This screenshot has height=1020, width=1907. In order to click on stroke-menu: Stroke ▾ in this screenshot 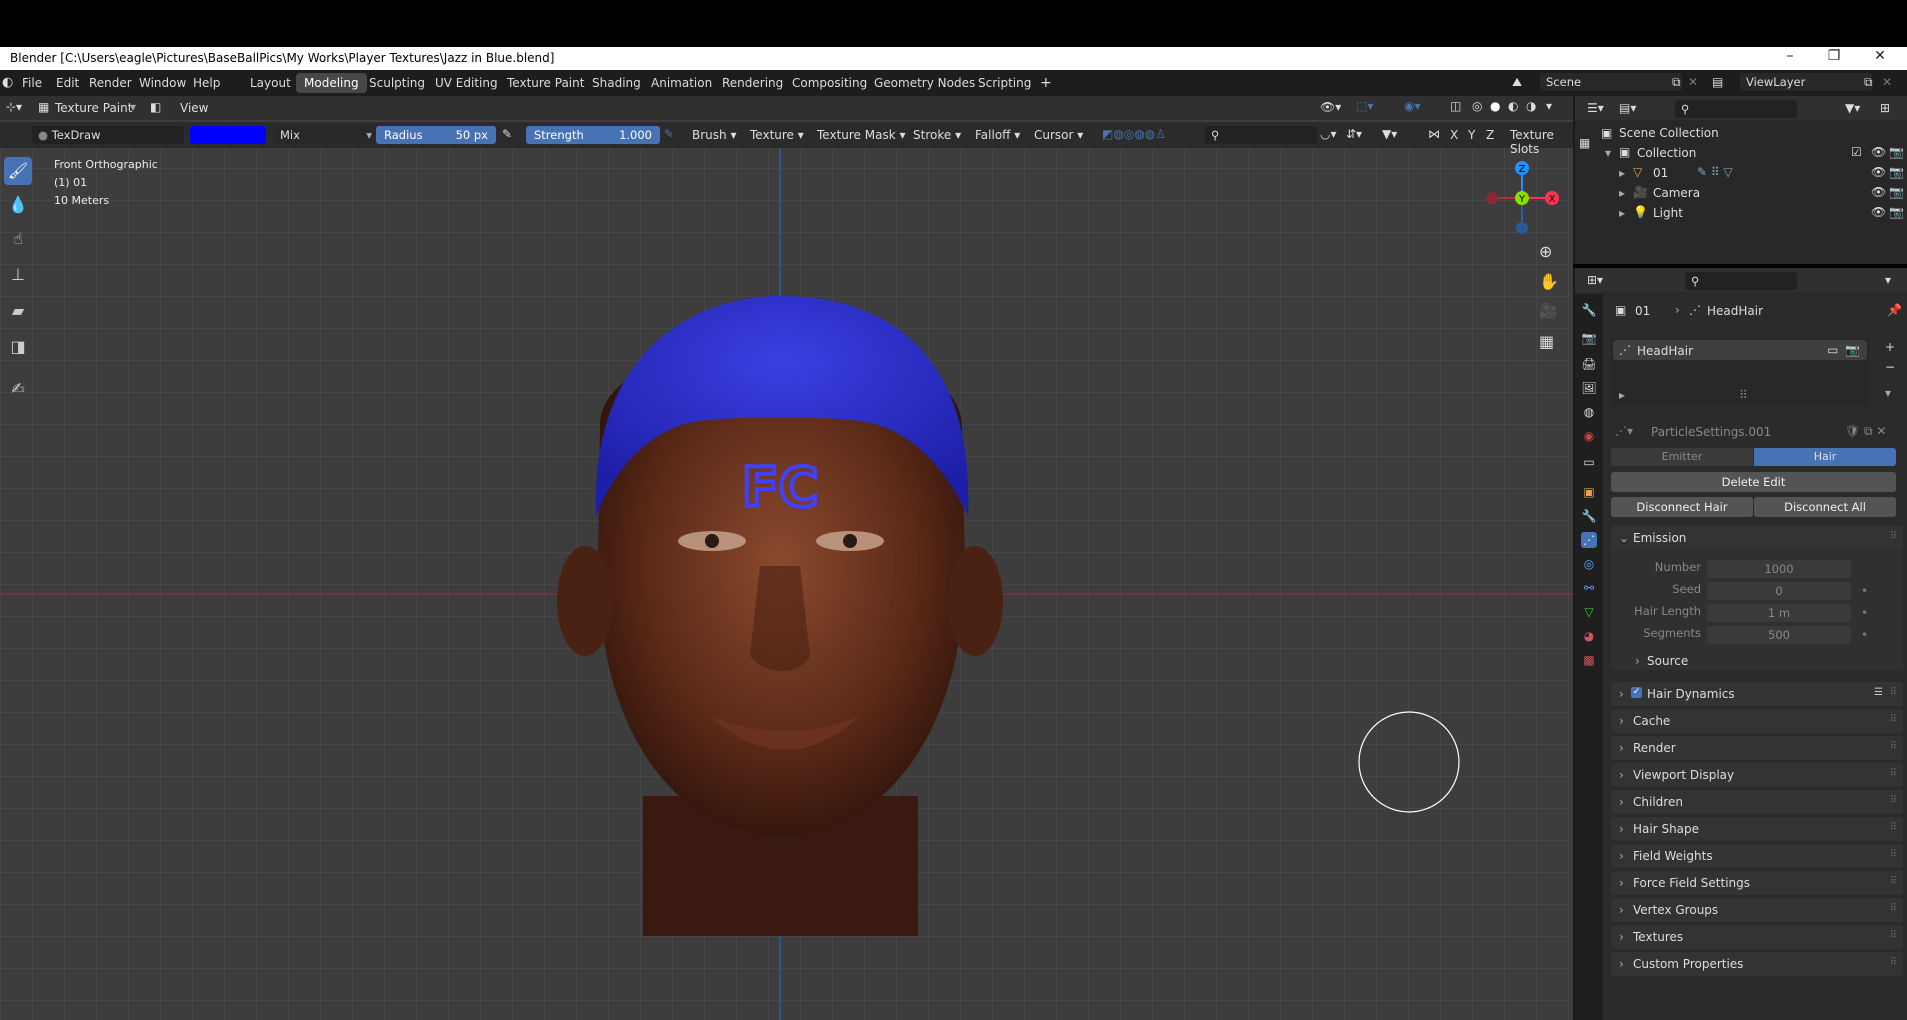, I will do `click(937, 135)`.